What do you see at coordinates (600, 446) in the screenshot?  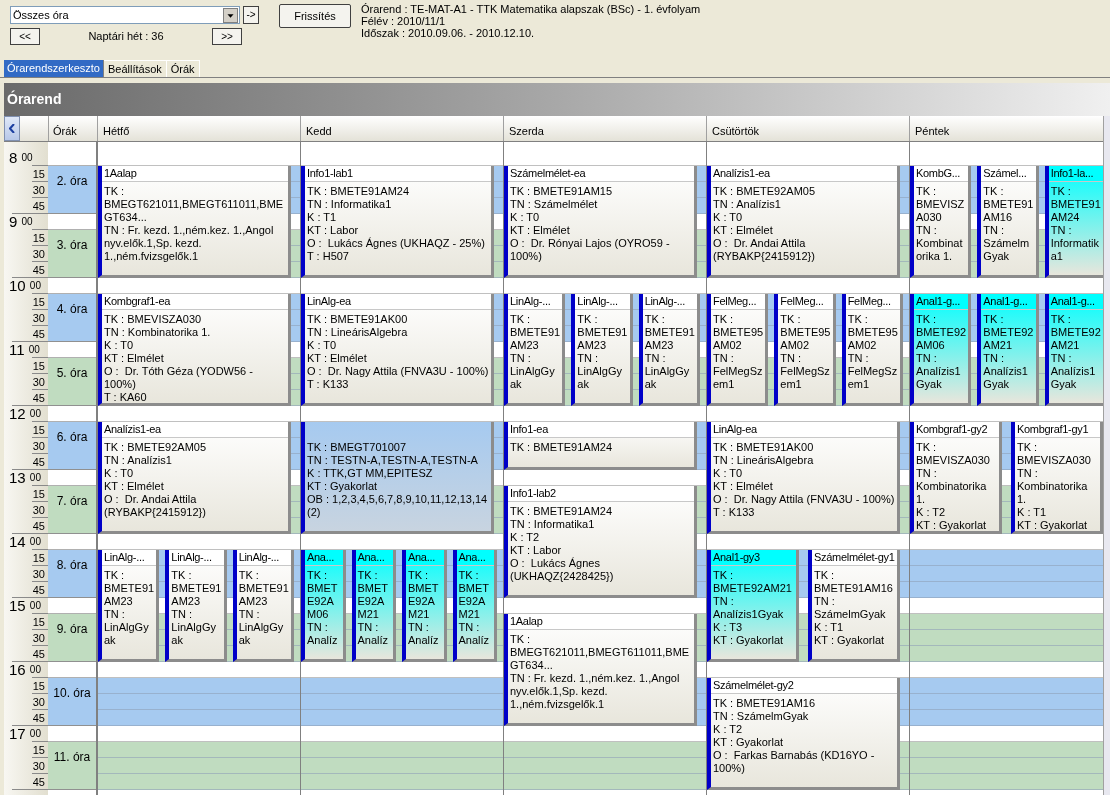 I see `event-card: Info1-ea TK : BMETE91AM24` at bounding box center [600, 446].